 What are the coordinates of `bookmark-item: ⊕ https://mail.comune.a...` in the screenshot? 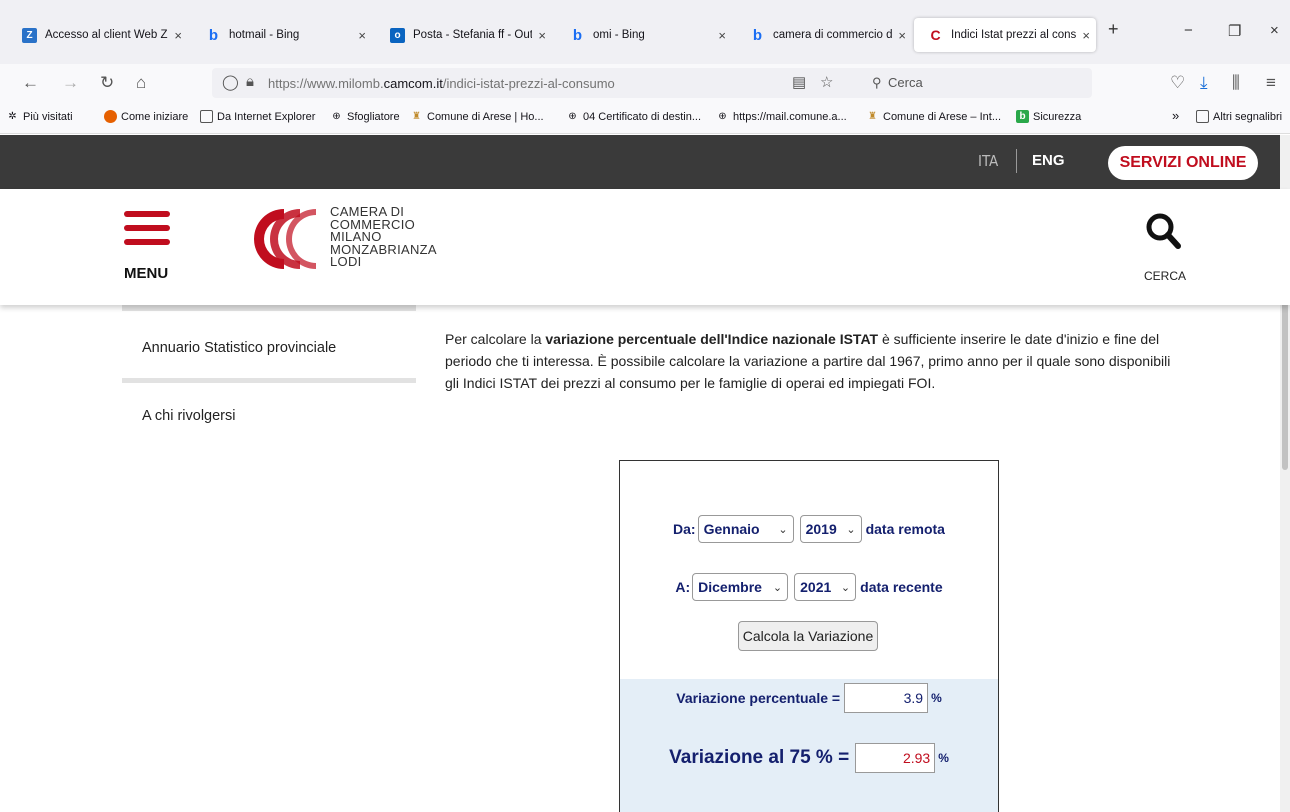 It's located at (781, 116).